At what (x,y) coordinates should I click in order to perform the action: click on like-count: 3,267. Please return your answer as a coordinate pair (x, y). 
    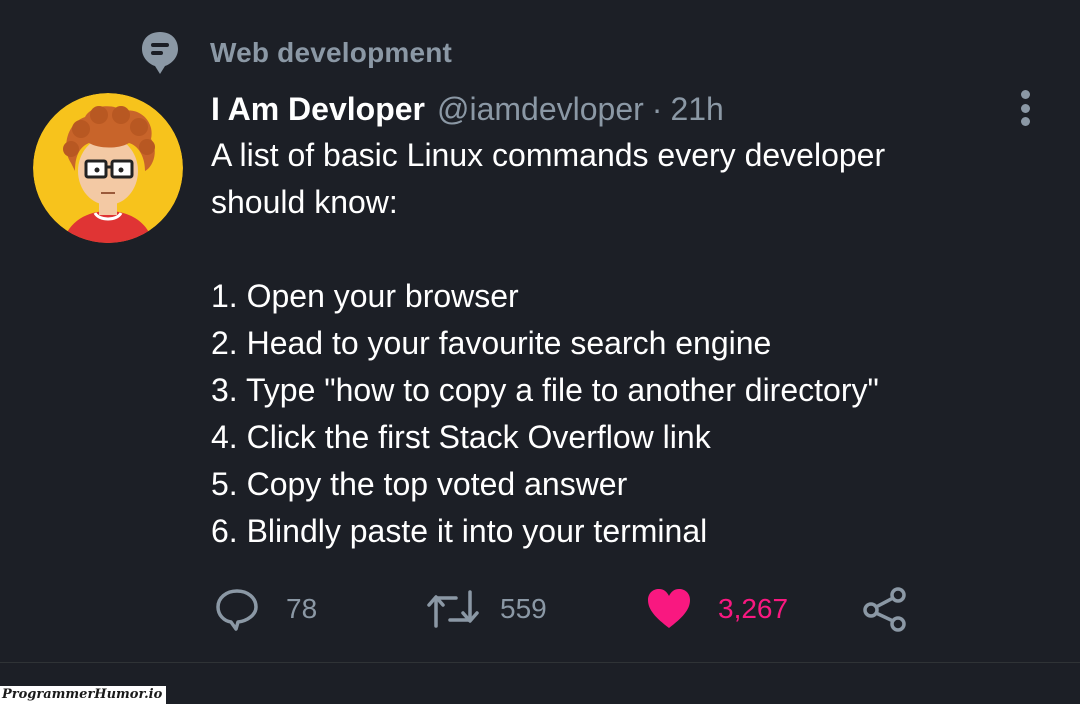
    Looking at the image, I should click on (753, 608).